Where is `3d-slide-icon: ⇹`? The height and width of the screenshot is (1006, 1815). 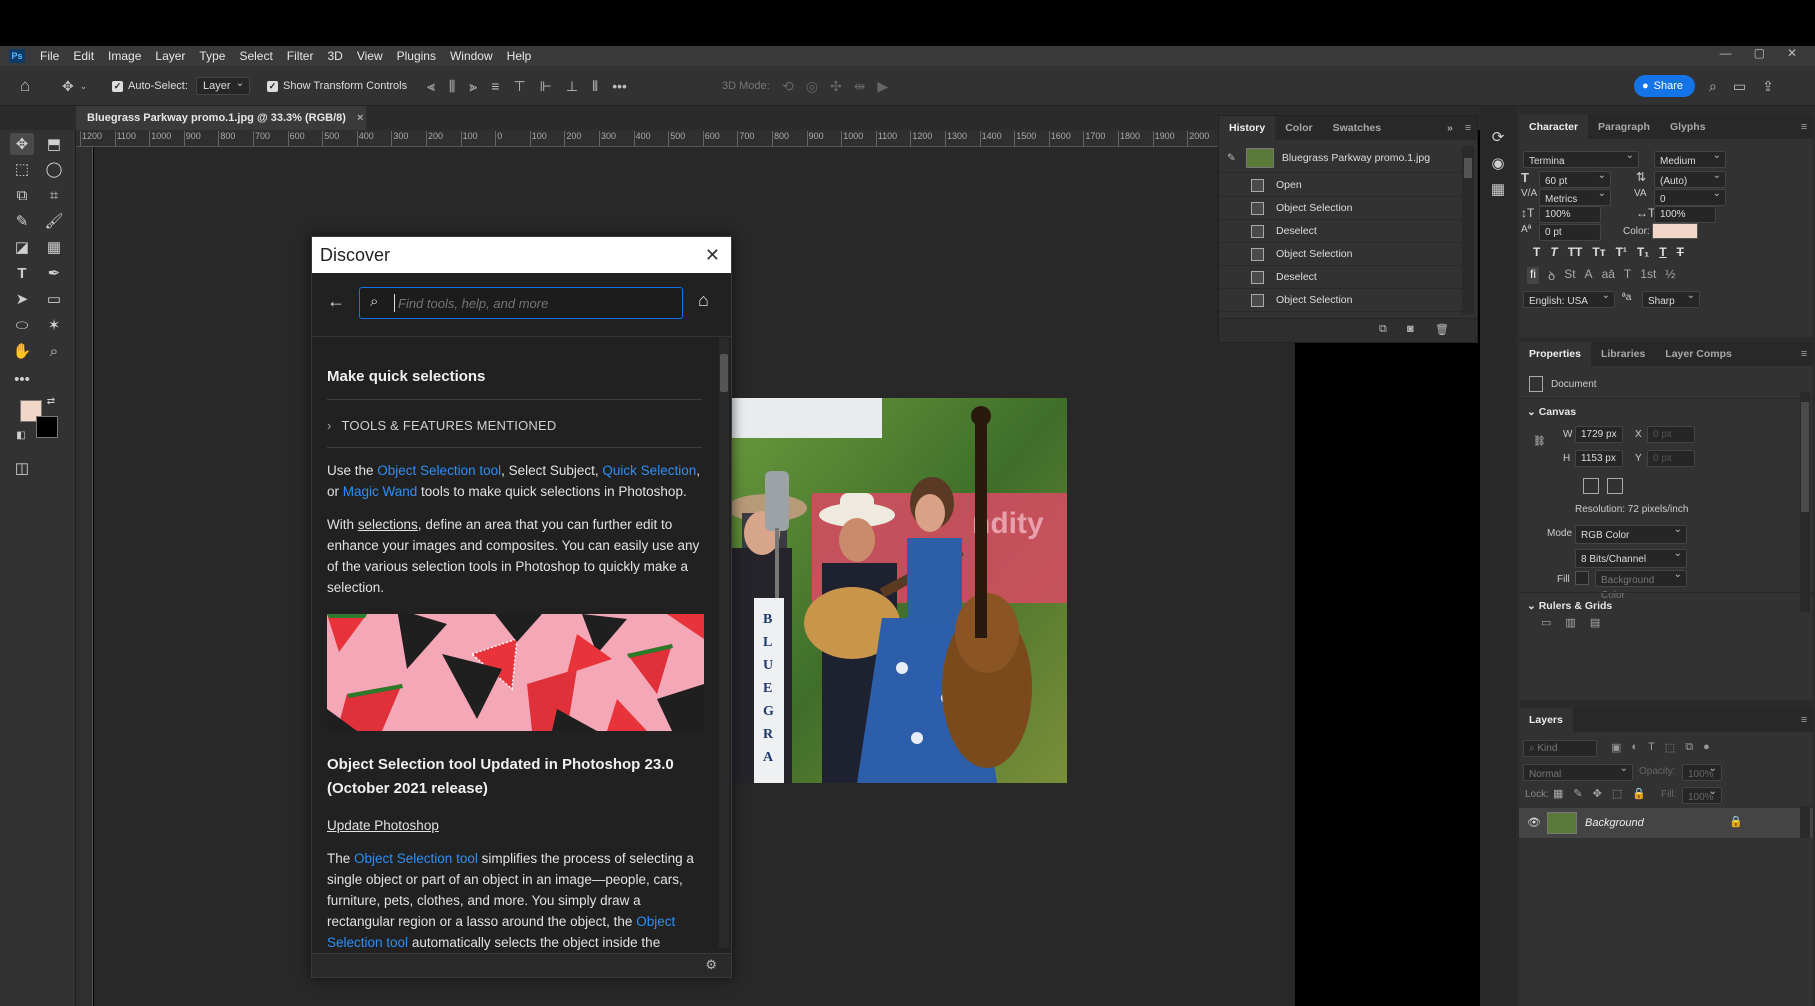 3d-slide-icon: ⇹ is located at coordinates (860, 86).